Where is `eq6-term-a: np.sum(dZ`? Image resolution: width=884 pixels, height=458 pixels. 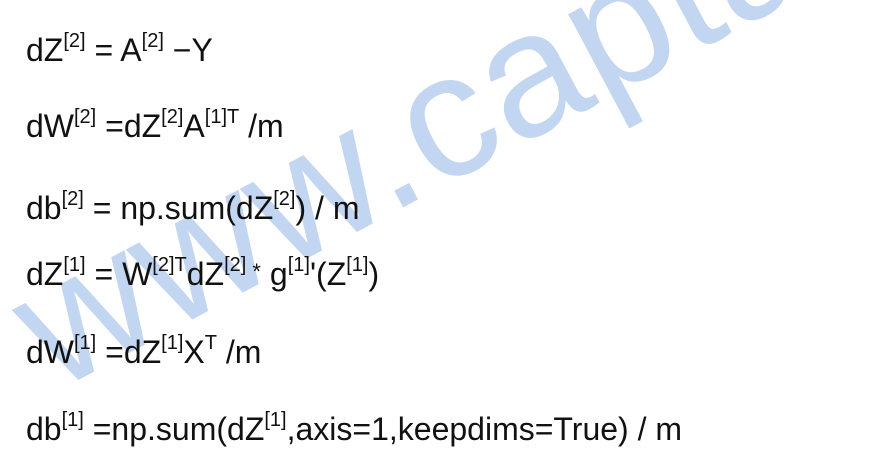 eq6-term-a: np.sum(dZ is located at coordinates (188, 429).